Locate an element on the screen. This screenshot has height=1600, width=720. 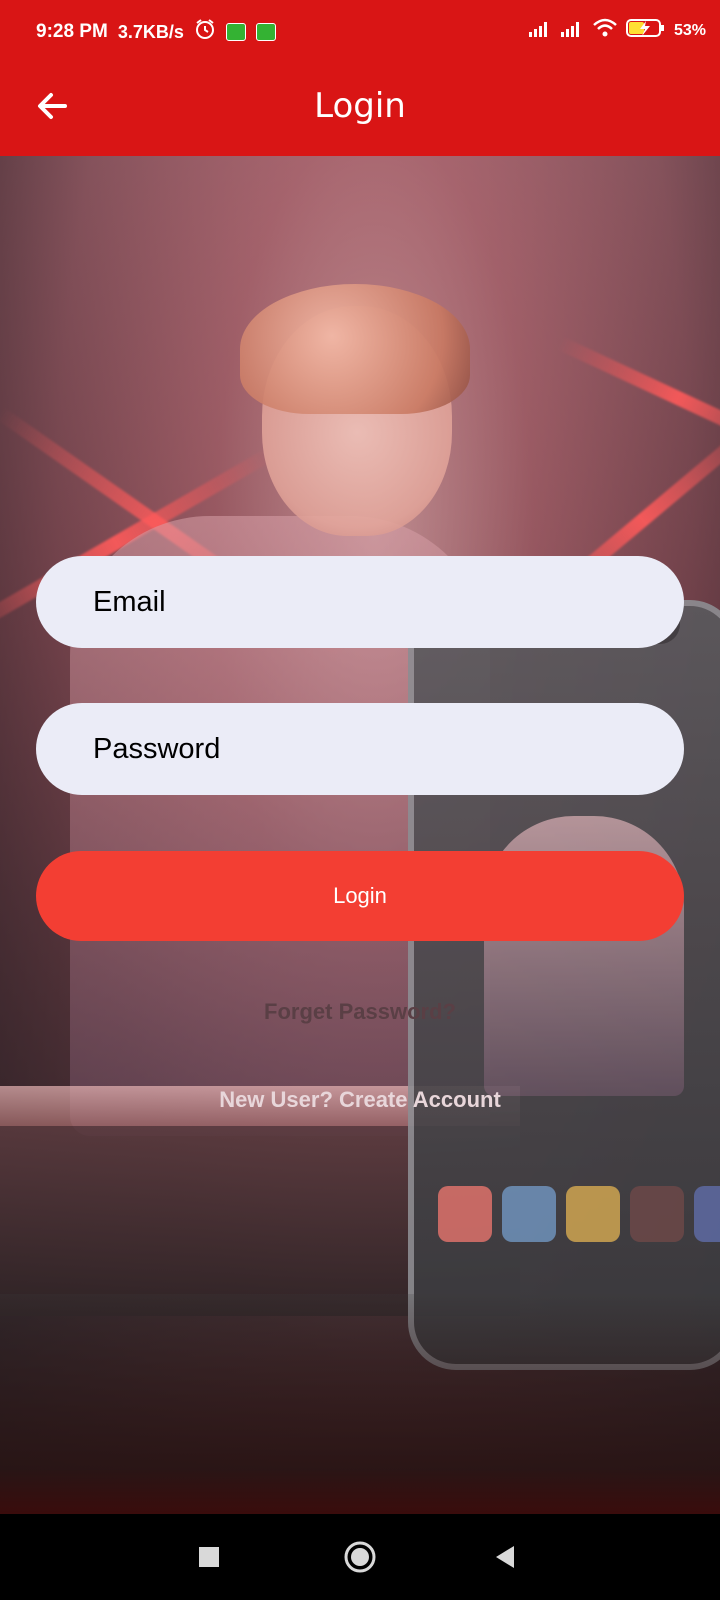
circle-icon is located at coordinates (360, 1557).